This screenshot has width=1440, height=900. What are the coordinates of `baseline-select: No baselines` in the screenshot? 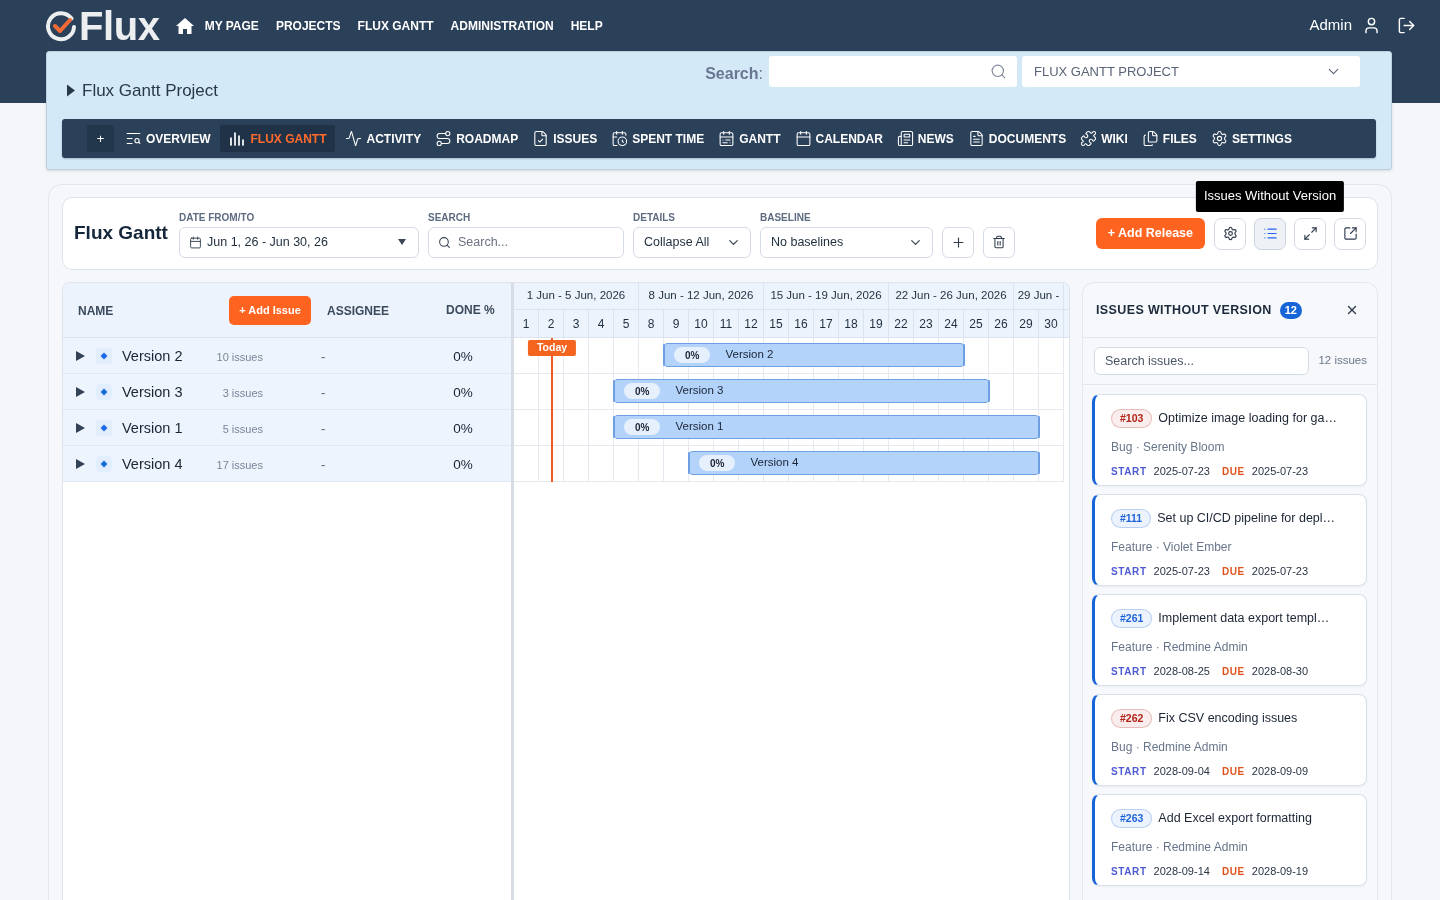 It's located at (846, 242).